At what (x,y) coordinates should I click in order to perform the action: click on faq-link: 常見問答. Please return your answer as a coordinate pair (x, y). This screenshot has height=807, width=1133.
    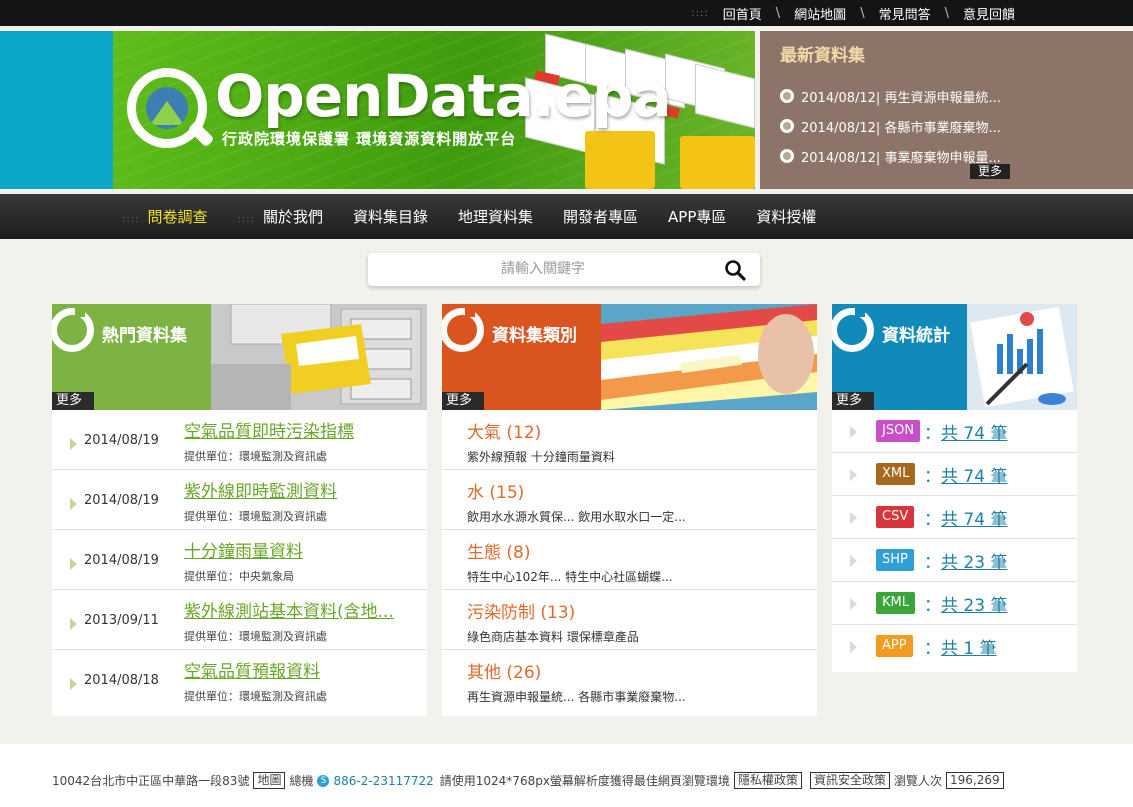
    Looking at the image, I should click on (905, 13).